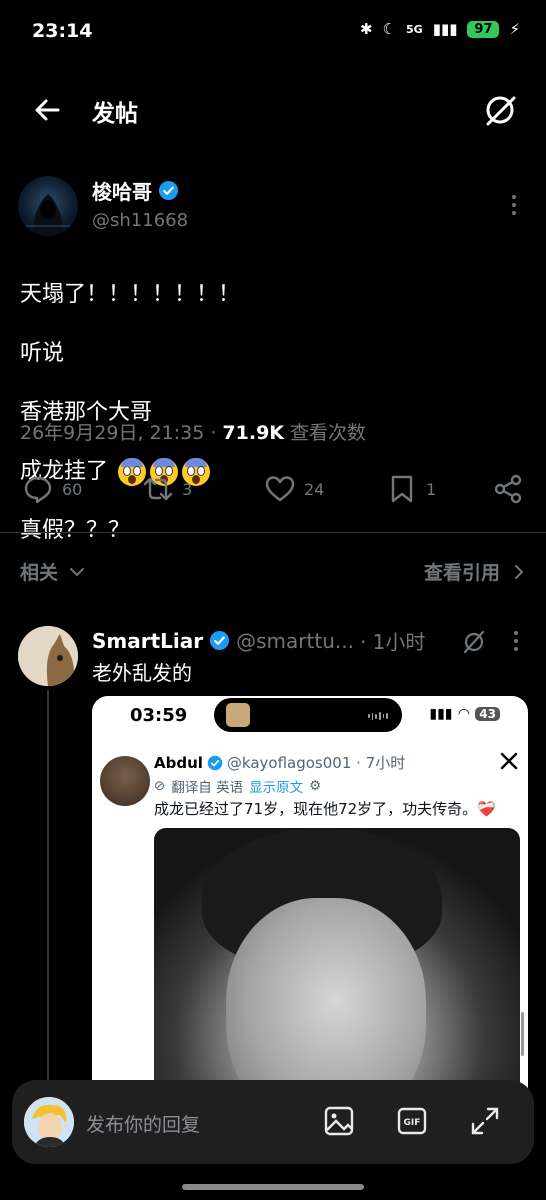 Image resolution: width=546 pixels, height=1200 pixels. I want to click on network-label: 5G, so click(414, 29).